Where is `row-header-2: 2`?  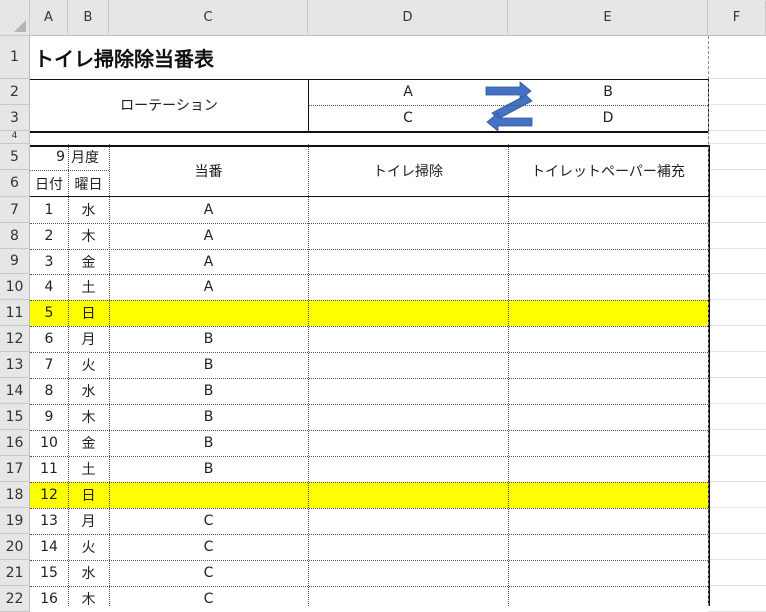 row-header-2: 2 is located at coordinates (15, 92).